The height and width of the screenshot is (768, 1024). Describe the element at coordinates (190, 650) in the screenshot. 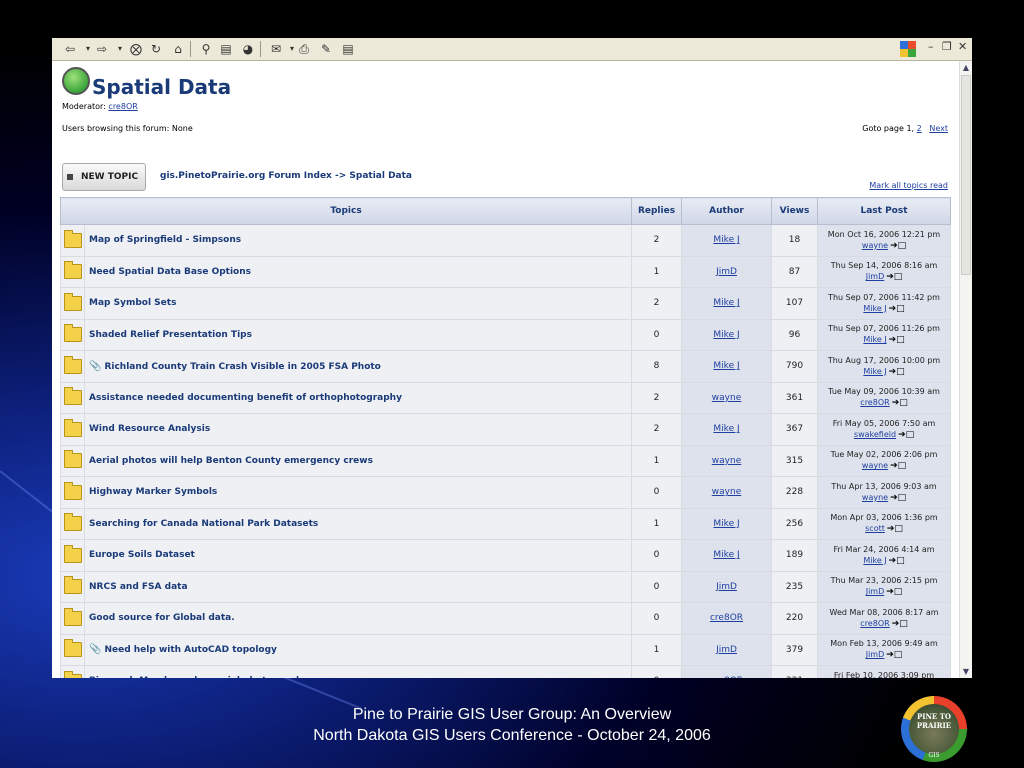

I see `topic-title-link: Need help with AutoCAD topology` at that location.